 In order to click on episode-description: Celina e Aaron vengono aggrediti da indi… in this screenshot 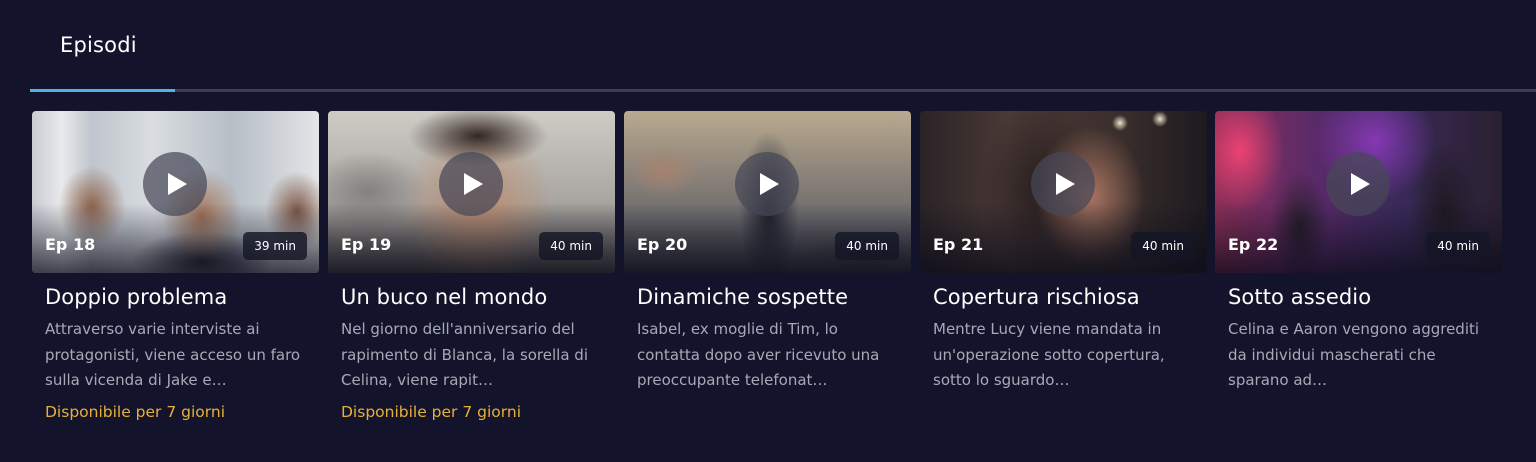, I will do `click(1354, 354)`.